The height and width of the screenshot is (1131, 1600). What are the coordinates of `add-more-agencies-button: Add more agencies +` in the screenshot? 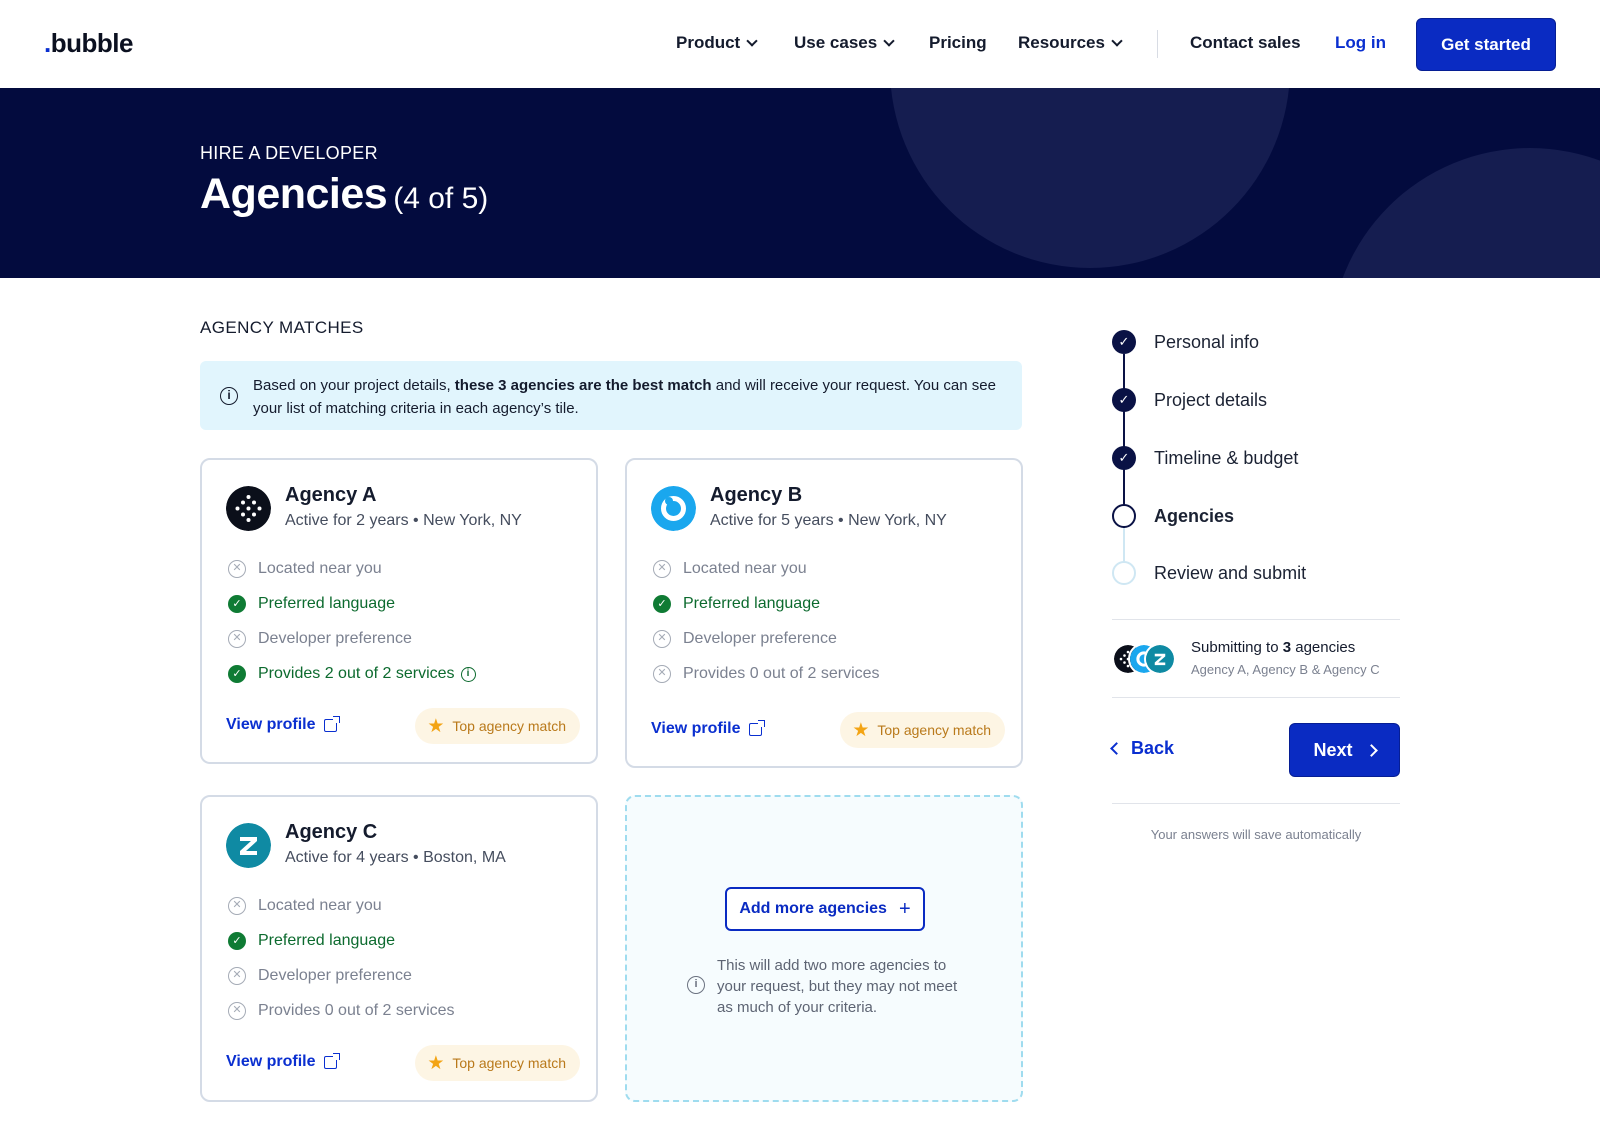 It's located at (825, 909).